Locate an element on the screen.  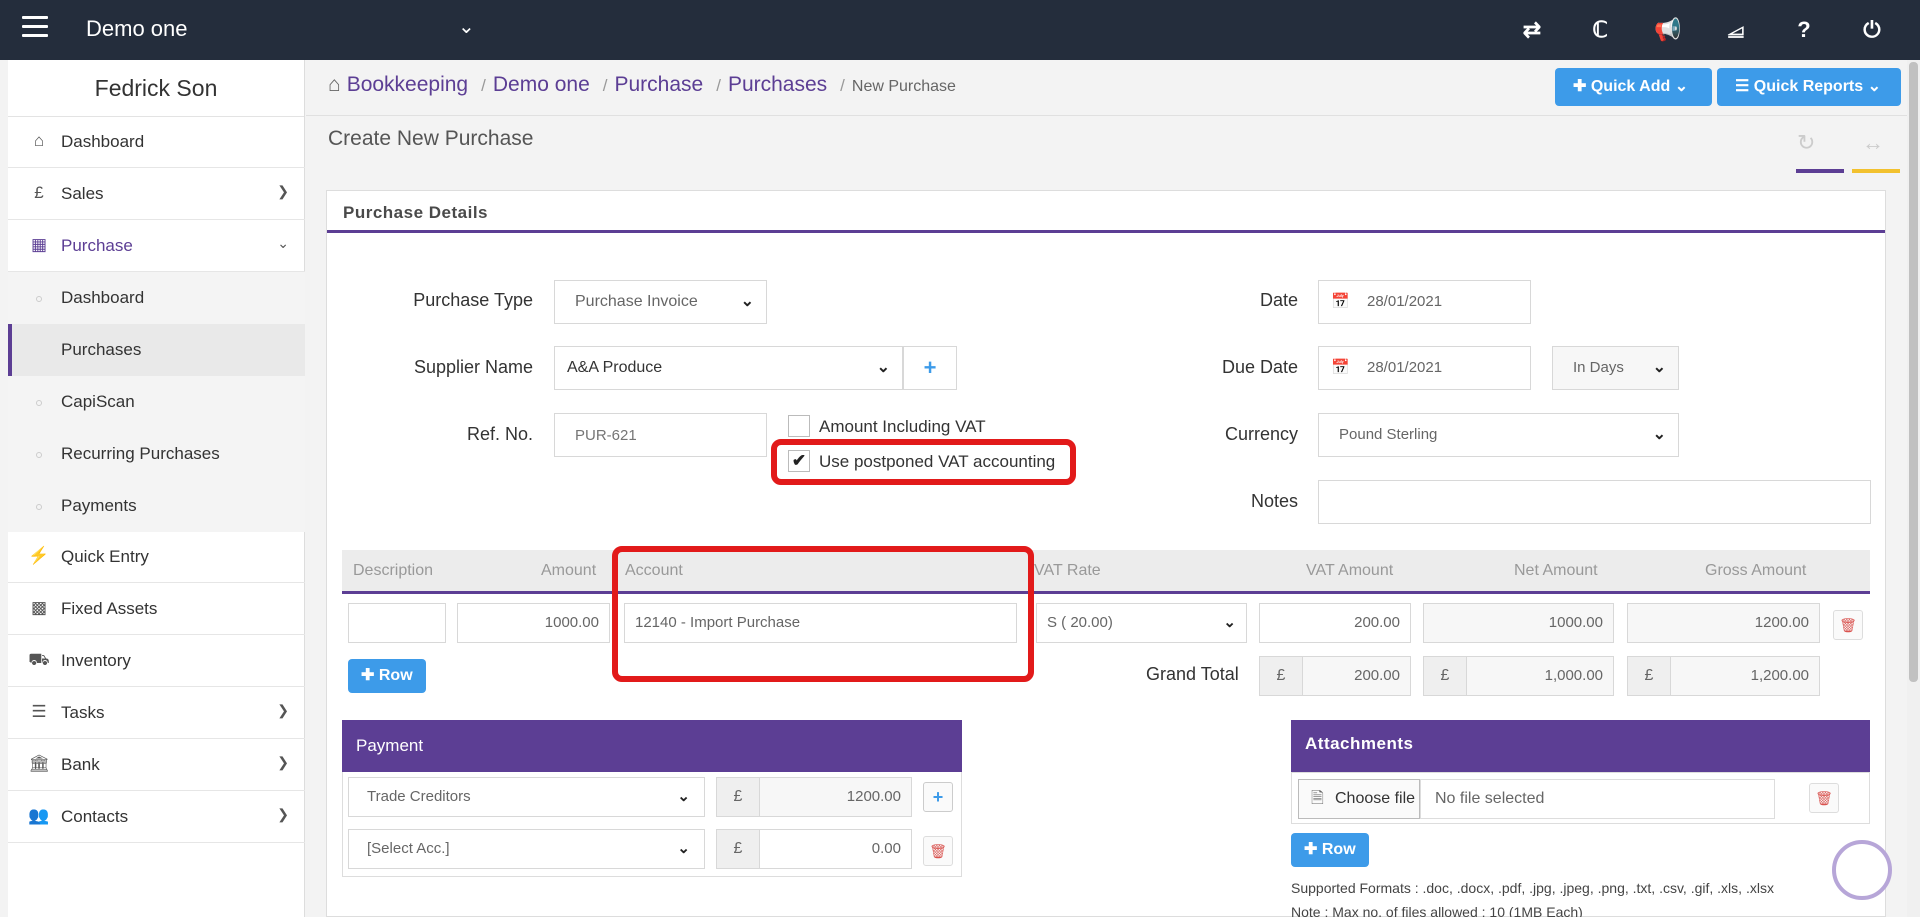
delete-payment-trash-icon: 🗑 is located at coordinates (938, 851).